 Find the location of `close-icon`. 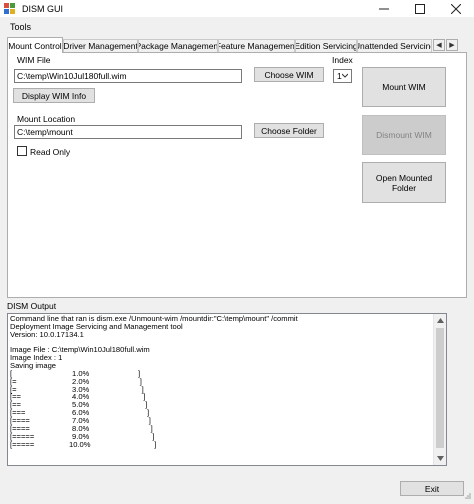

close-icon is located at coordinates (456, 8).